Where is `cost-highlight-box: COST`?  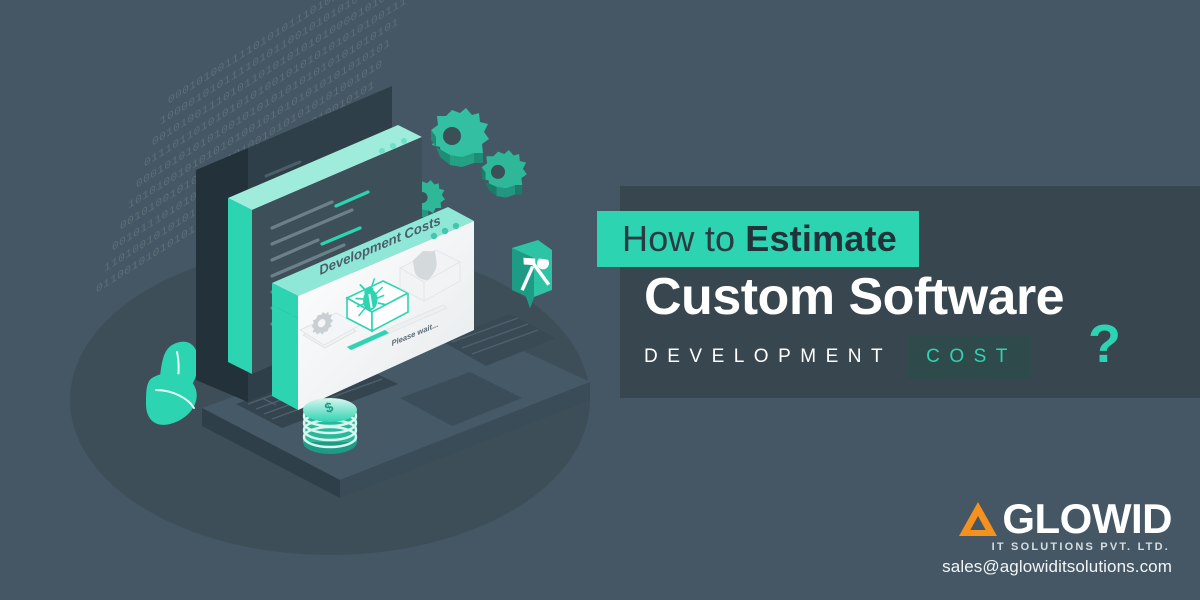 cost-highlight-box: COST is located at coordinates (969, 357).